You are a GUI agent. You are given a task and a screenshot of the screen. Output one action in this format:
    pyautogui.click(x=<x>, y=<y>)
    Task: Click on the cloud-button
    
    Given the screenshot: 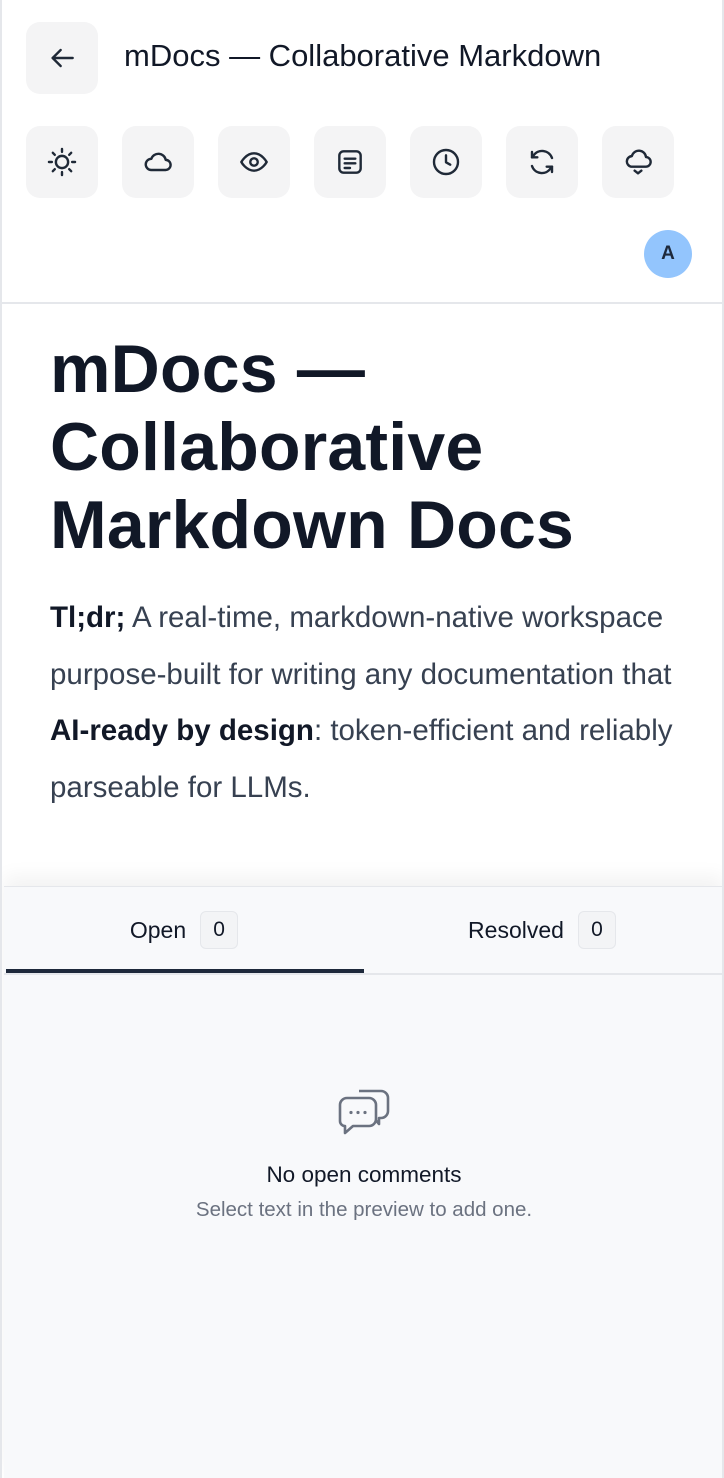 What is the action you would take?
    pyautogui.click(x=158, y=162)
    